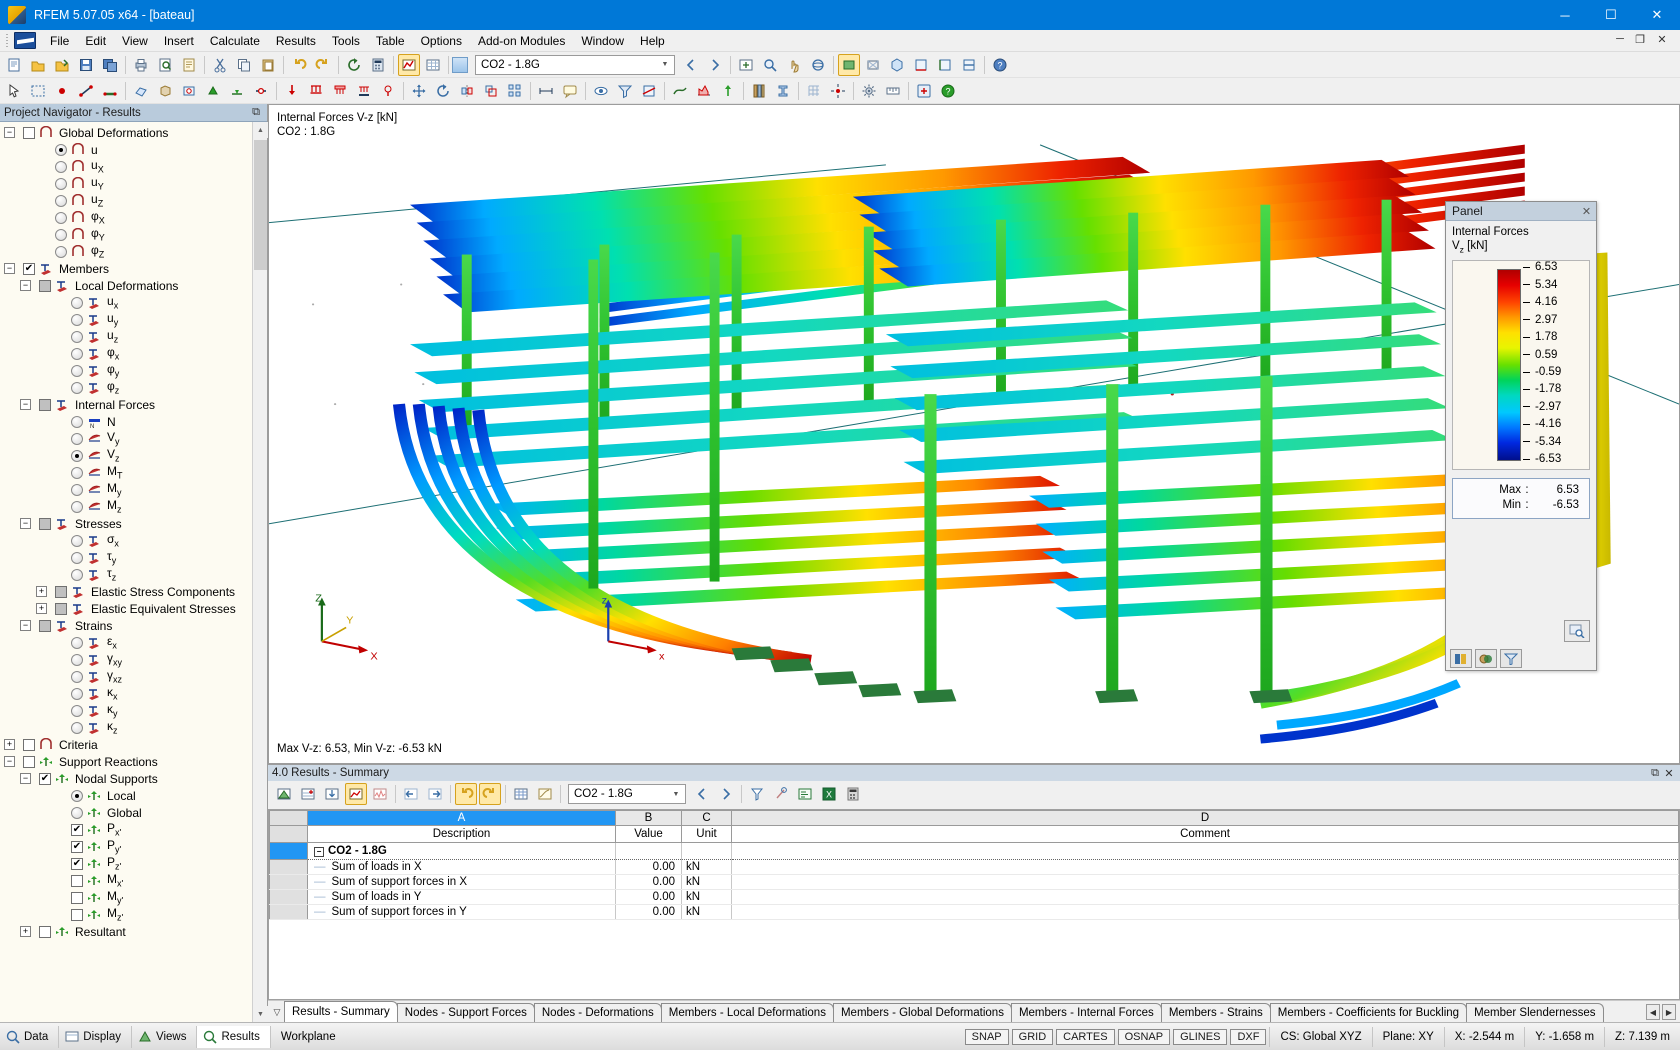 This screenshot has width=1680, height=1050. Describe the element at coordinates (969, 65) in the screenshot. I see `view-yz-icon` at that location.